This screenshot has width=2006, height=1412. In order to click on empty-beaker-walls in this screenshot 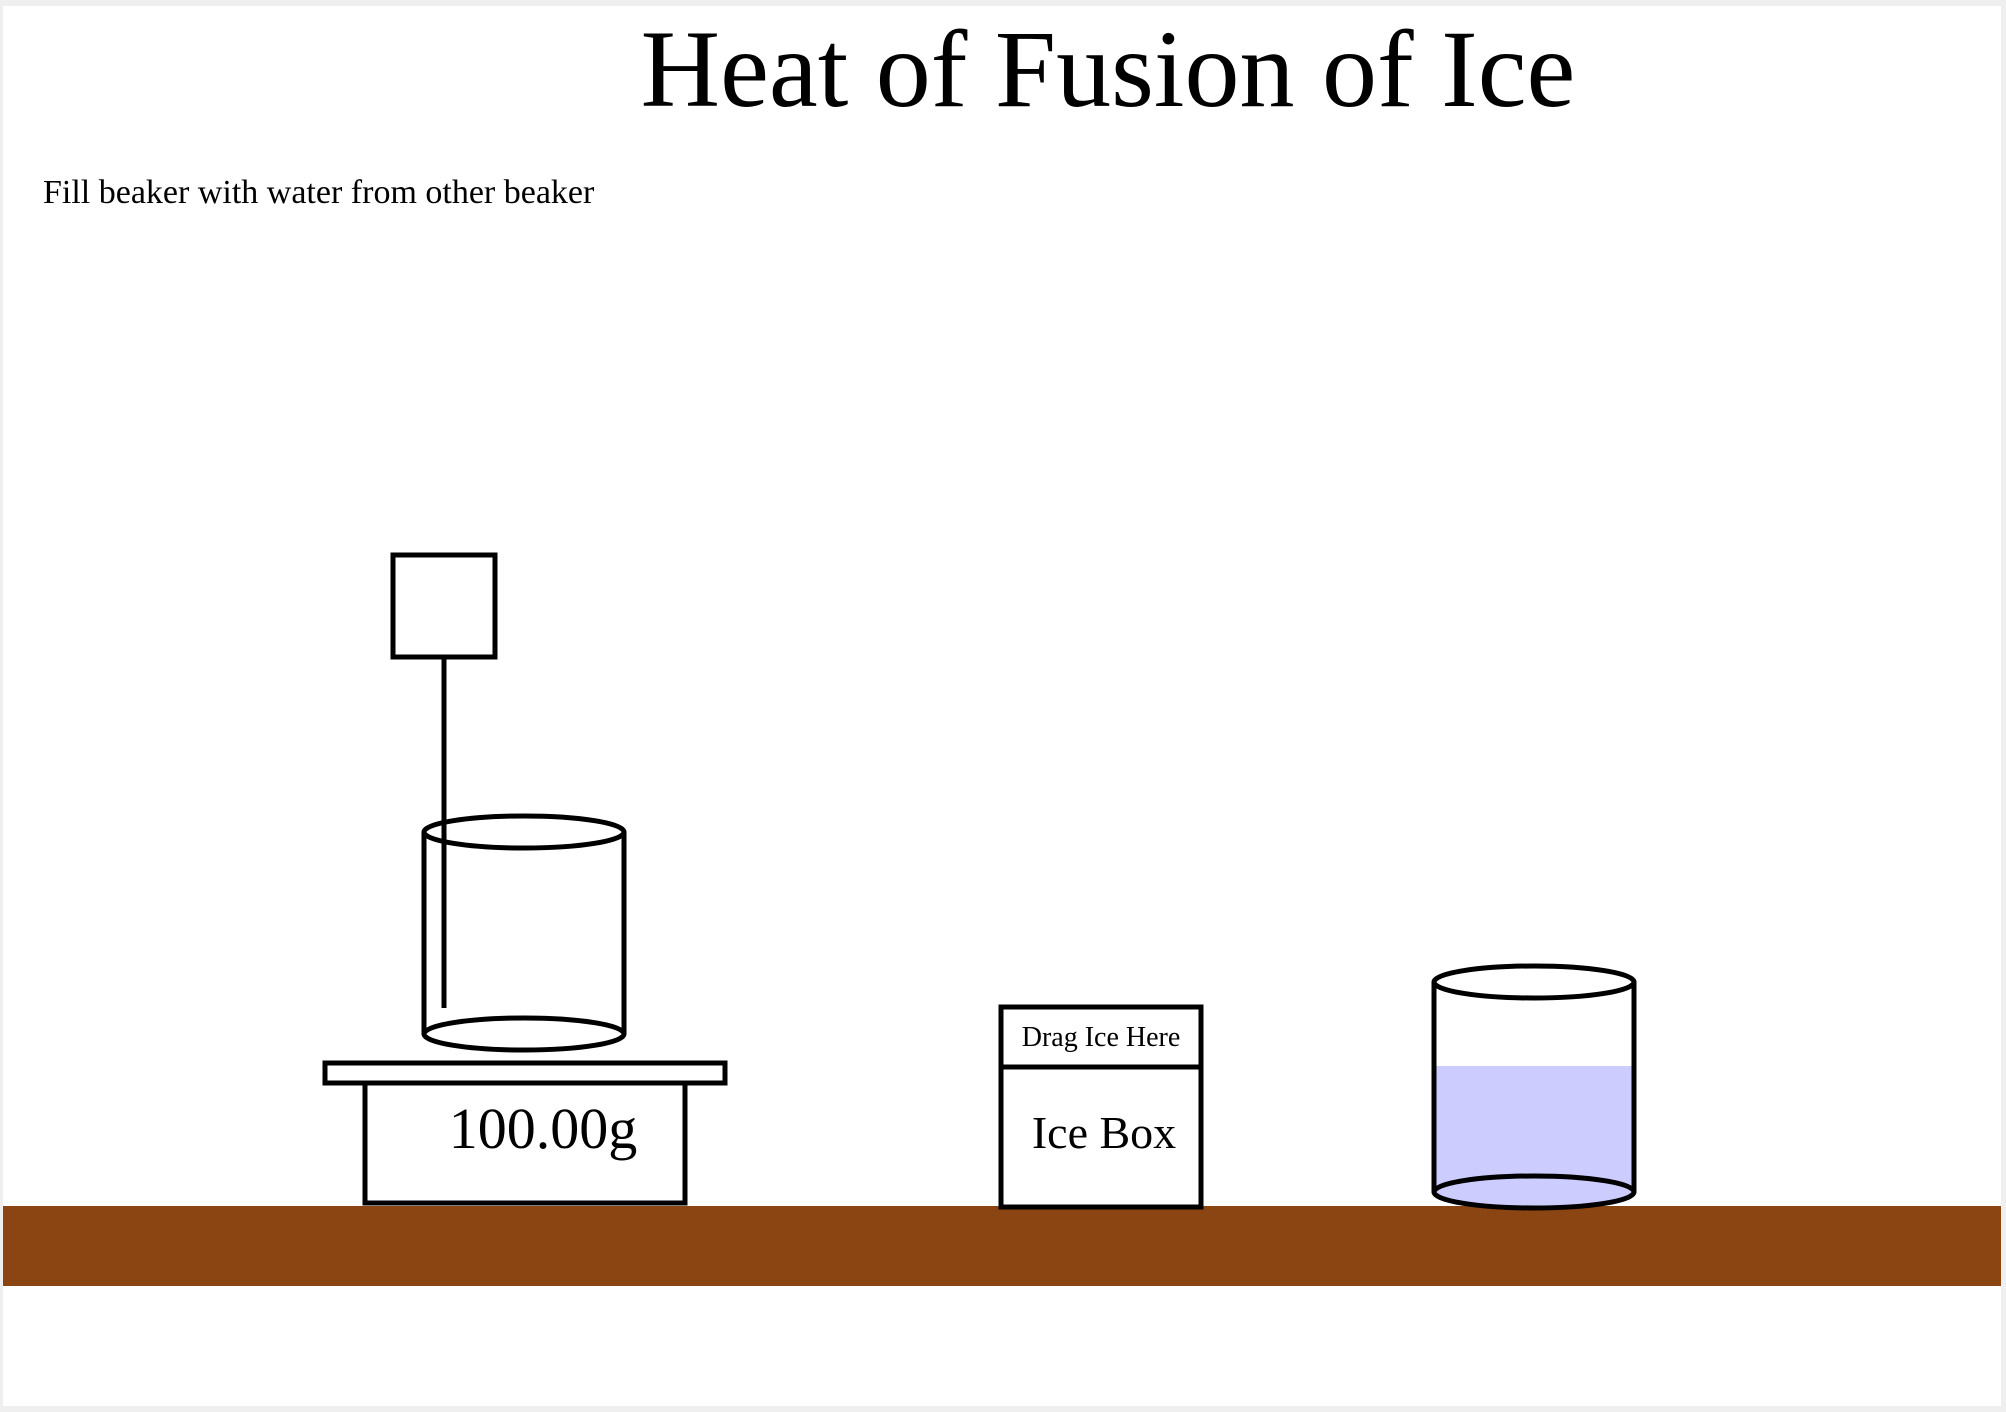, I will do `click(524, 933)`.